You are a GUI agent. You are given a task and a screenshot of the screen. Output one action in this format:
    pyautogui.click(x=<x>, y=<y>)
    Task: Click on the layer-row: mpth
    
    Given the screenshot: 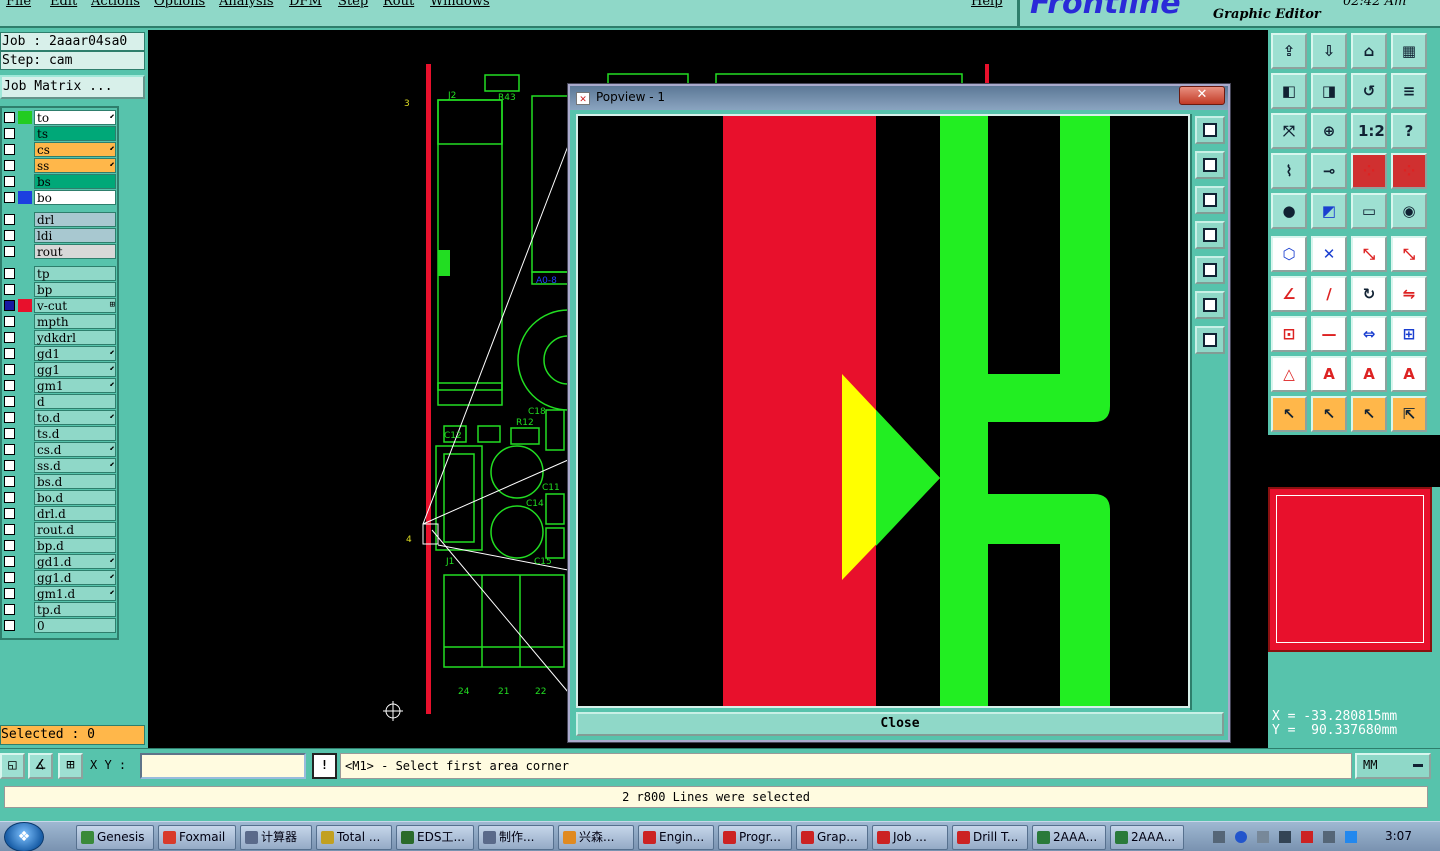 What is the action you would take?
    pyautogui.click(x=60, y=321)
    